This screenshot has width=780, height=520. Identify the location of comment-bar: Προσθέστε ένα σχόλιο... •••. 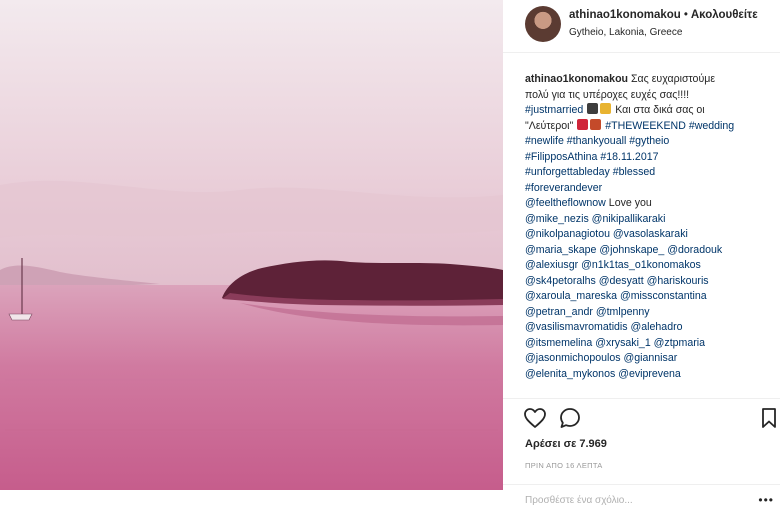
(641, 502).